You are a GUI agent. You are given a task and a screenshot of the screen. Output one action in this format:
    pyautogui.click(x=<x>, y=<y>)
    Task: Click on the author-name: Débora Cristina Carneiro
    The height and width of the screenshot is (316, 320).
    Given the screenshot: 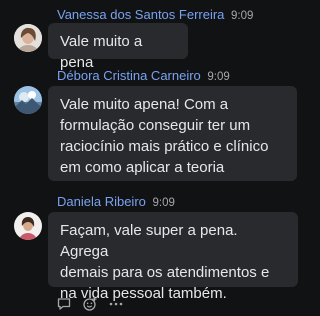 What is the action you would take?
    pyautogui.click(x=129, y=75)
    